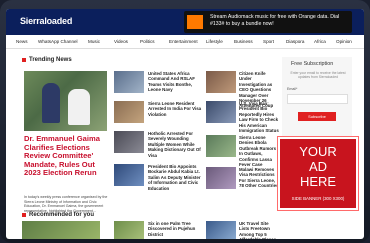 This screenshot has width=370, height=243. Describe the element at coordinates (344, 41) in the screenshot. I see `nav-item-opinion: Opinion` at that location.